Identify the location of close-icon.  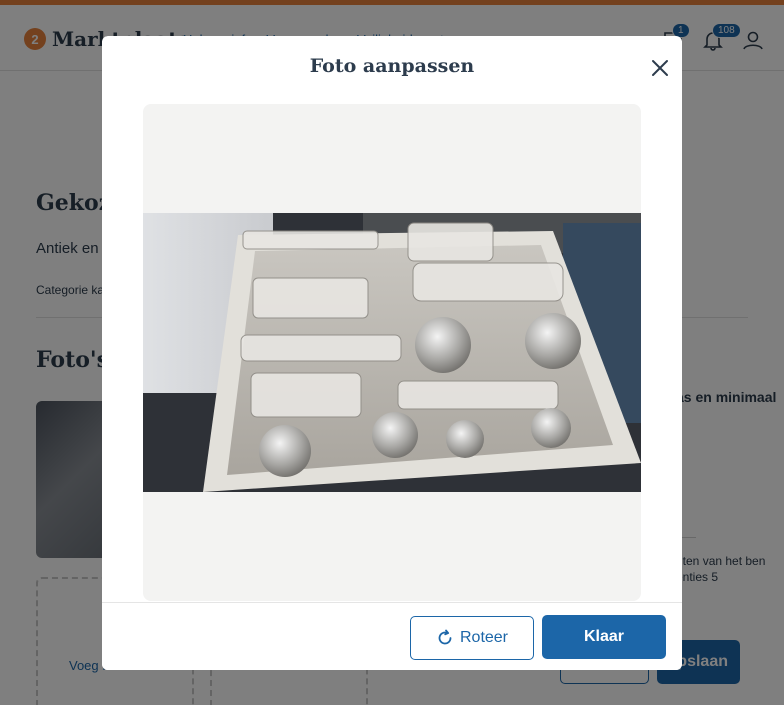
(660, 68).